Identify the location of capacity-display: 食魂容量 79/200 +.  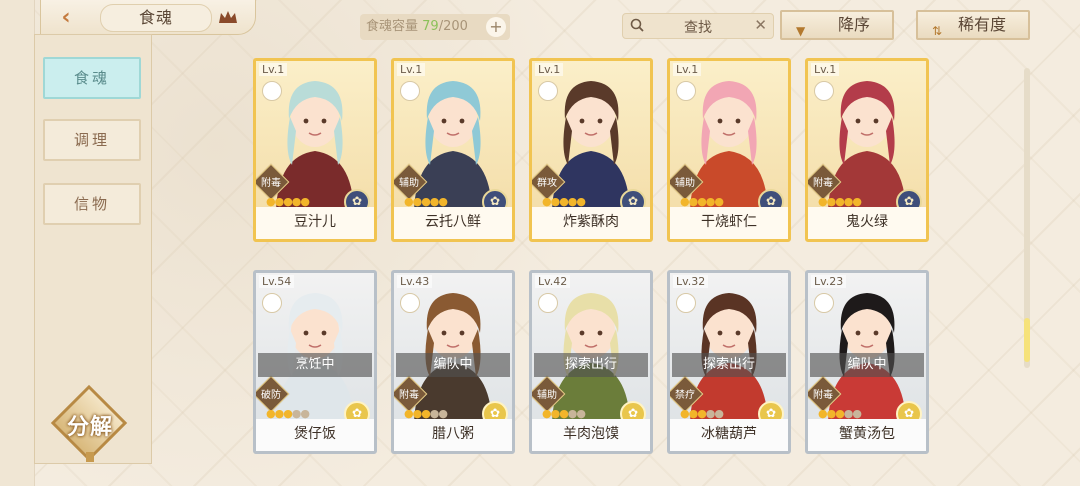
(435, 27).